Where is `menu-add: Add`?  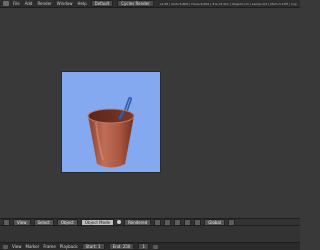 menu-add: Add is located at coordinates (29, 3).